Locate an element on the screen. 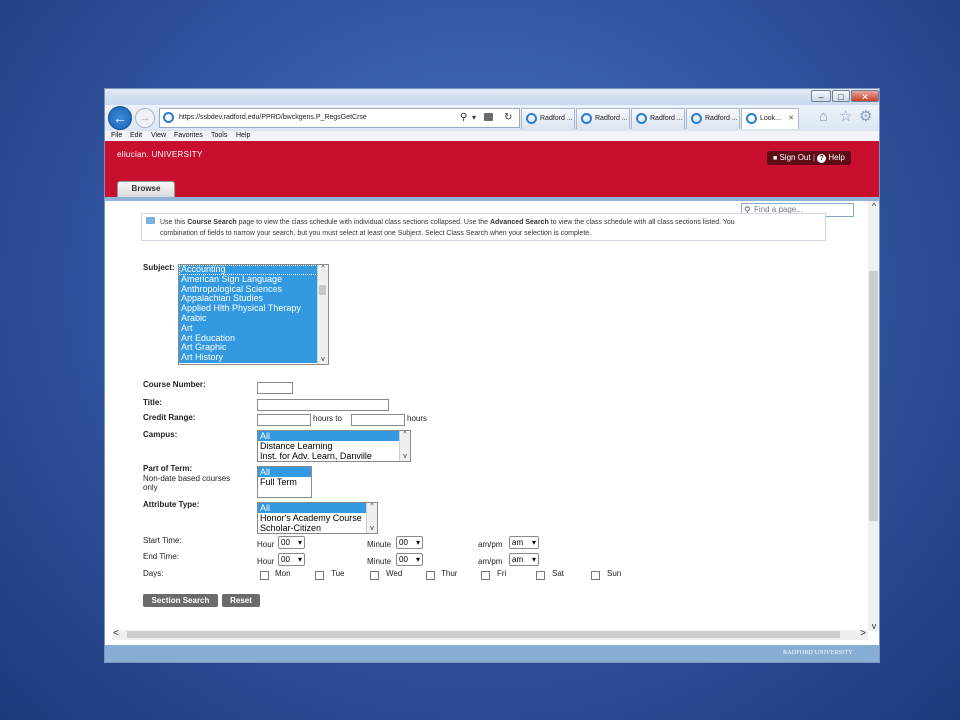 The image size is (960, 720). attribute-option: Honor's Academy Course is located at coordinates (317, 518).